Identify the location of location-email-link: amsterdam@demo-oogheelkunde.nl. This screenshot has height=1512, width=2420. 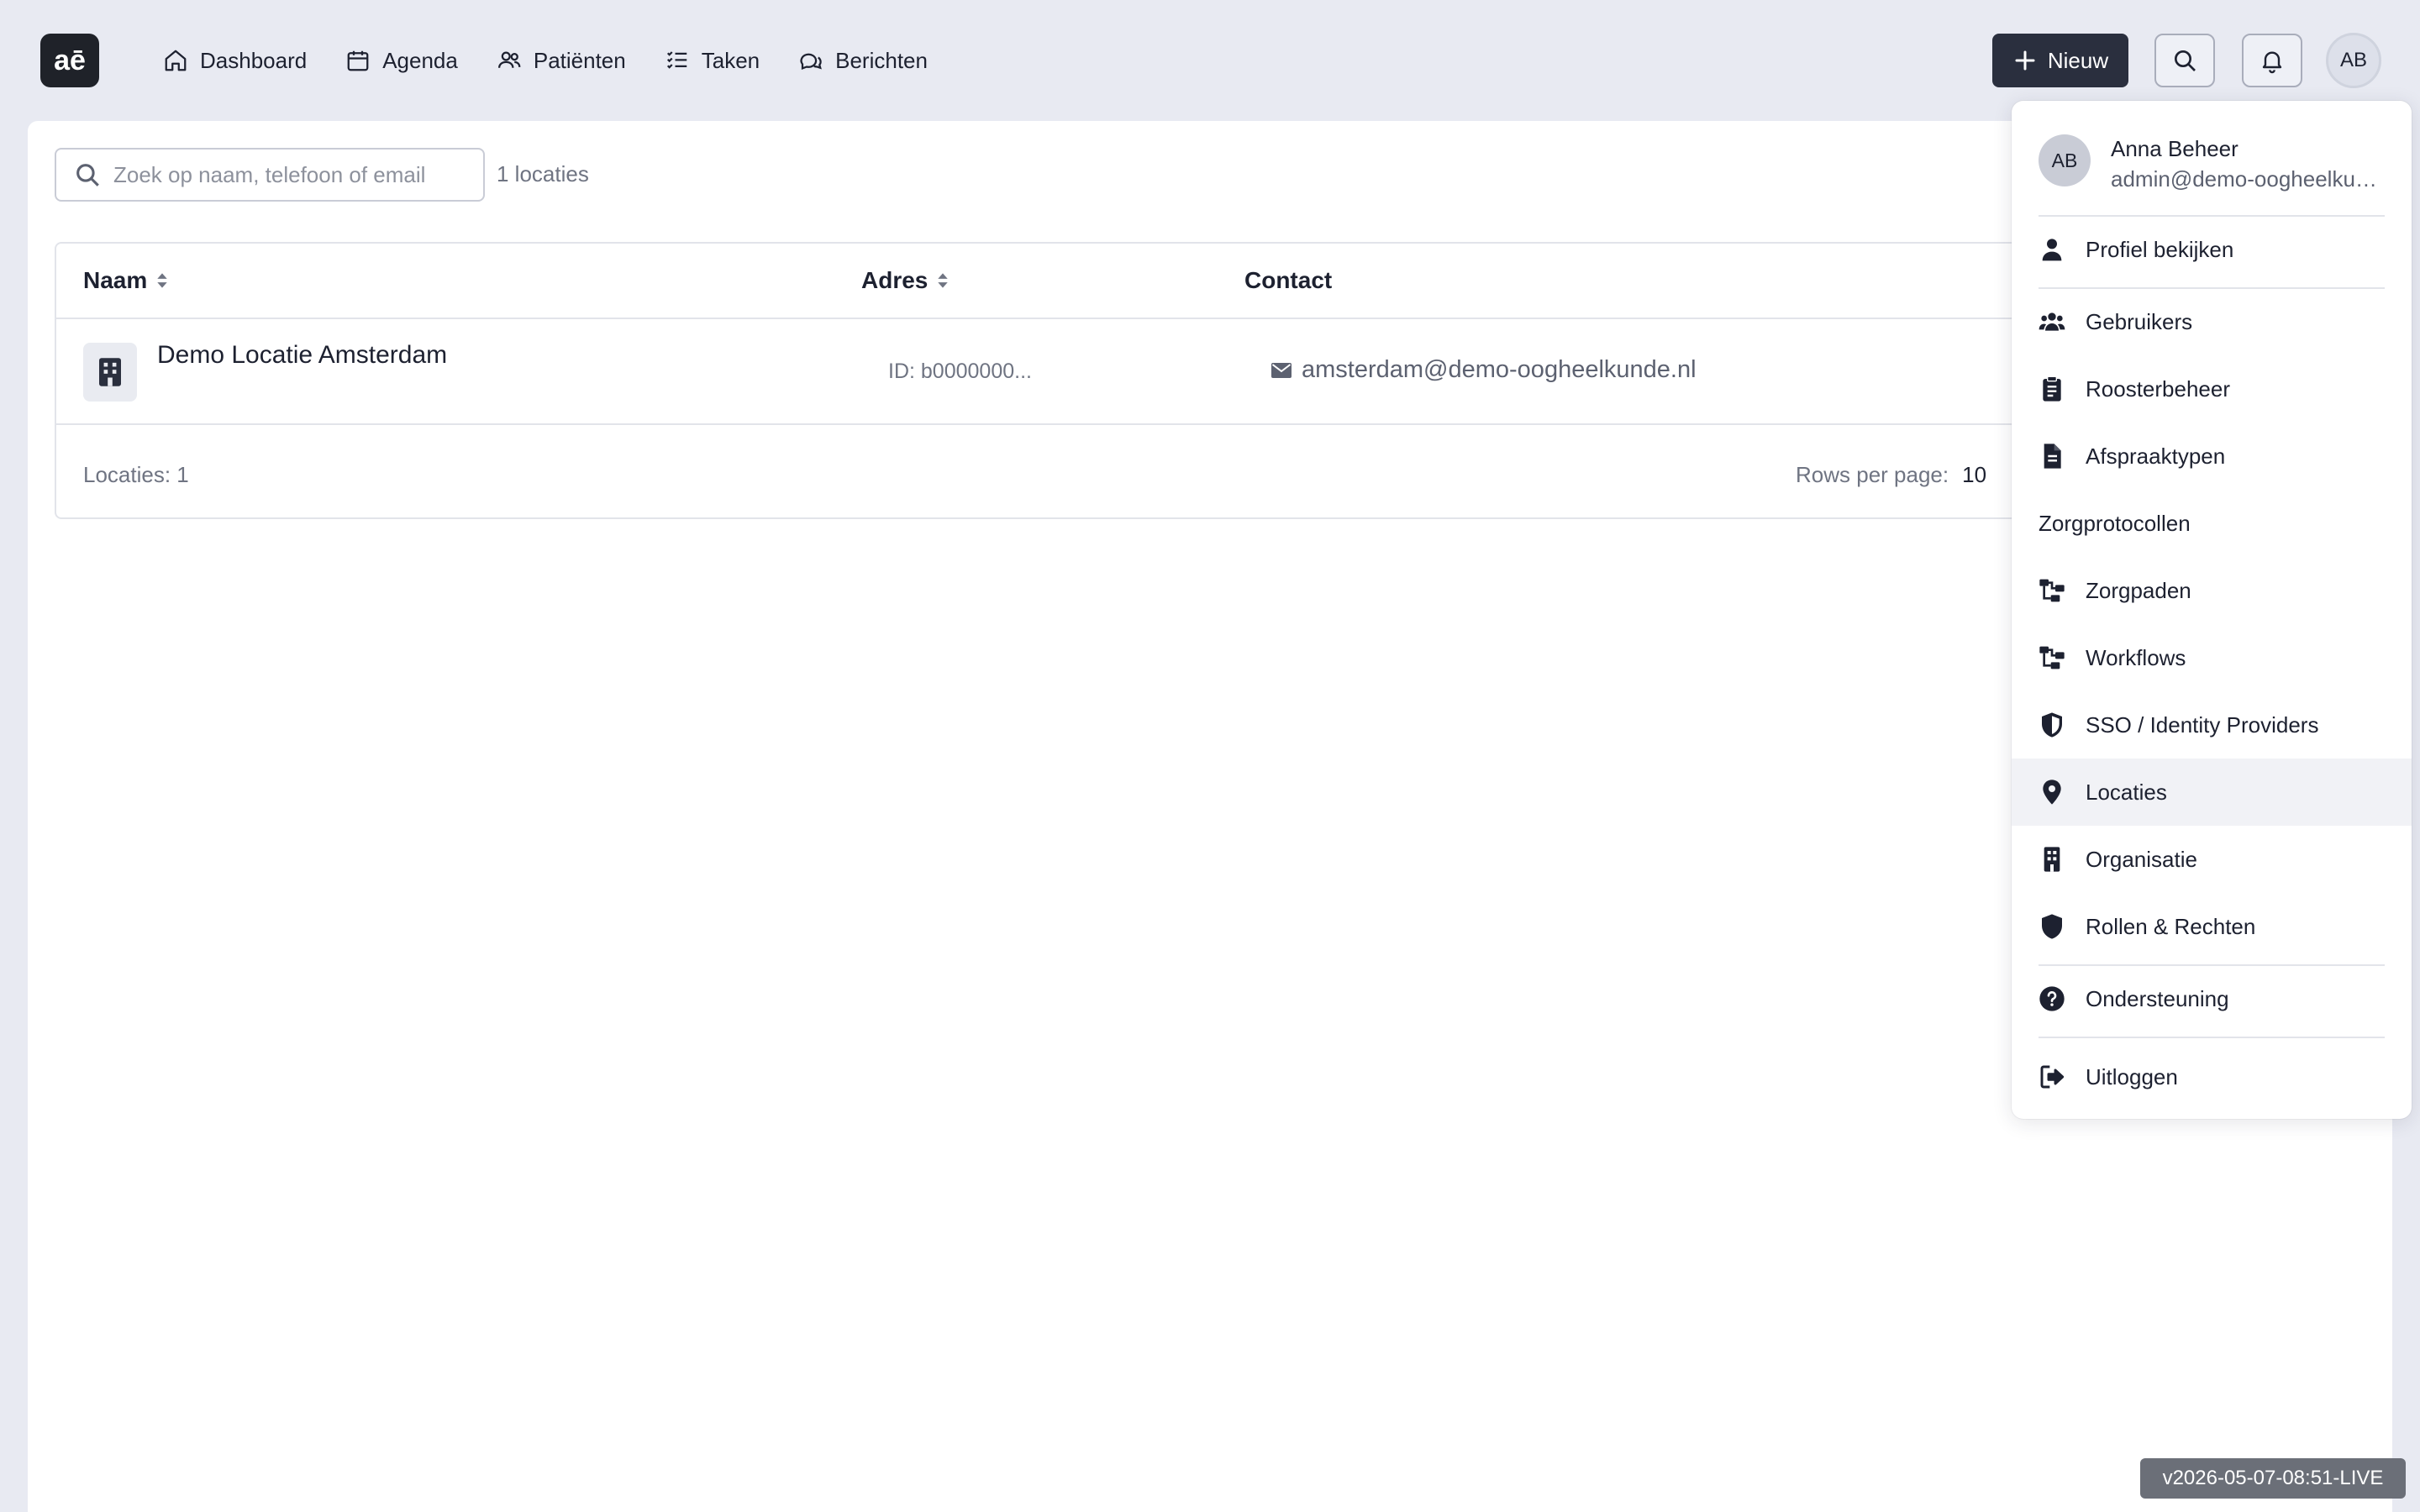
(1484, 370).